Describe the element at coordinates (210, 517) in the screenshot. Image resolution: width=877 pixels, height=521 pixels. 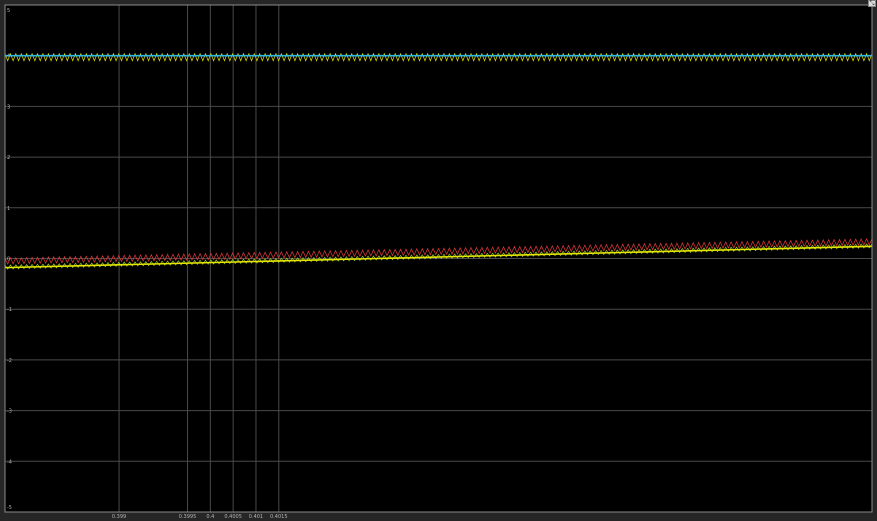
I see `x-tick-label-2: 0.4` at that location.